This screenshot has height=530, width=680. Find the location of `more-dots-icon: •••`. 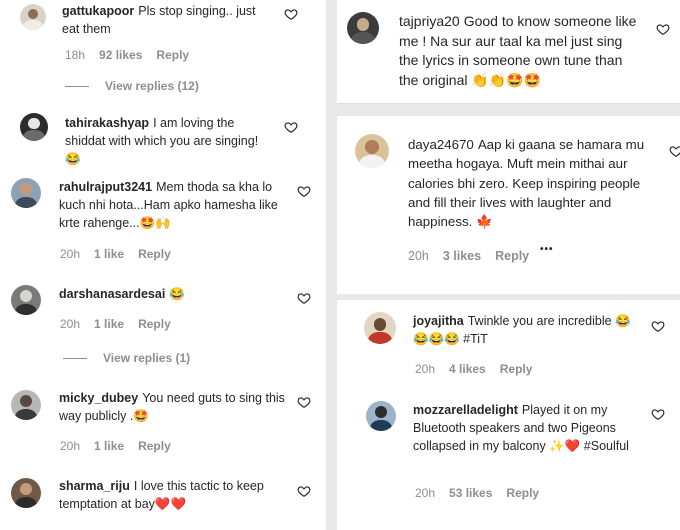

more-dots-icon: ••• is located at coordinates (547, 249).